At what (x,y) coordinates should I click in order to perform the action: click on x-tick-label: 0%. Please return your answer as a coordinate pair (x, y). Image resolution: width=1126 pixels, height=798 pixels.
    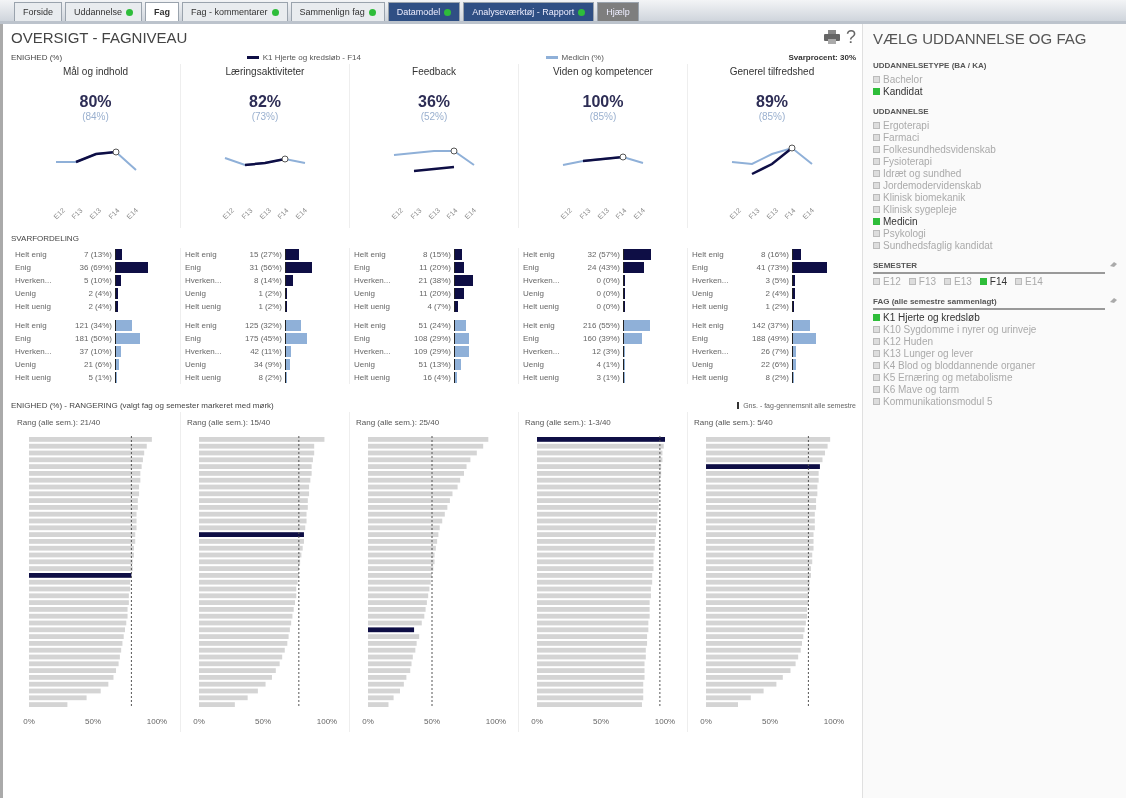
    Looking at the image, I should click on (29, 721).